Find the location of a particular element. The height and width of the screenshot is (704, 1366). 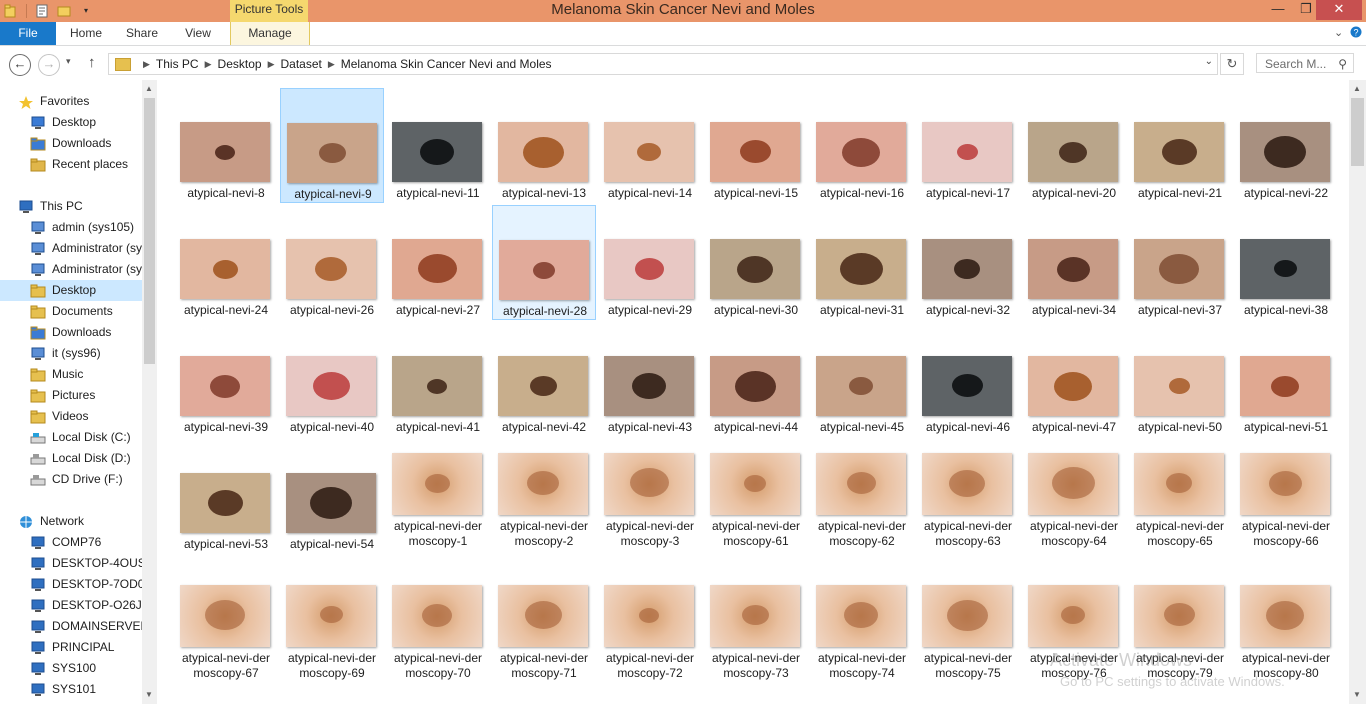

folder-app-icon is located at coordinates (11, 11).